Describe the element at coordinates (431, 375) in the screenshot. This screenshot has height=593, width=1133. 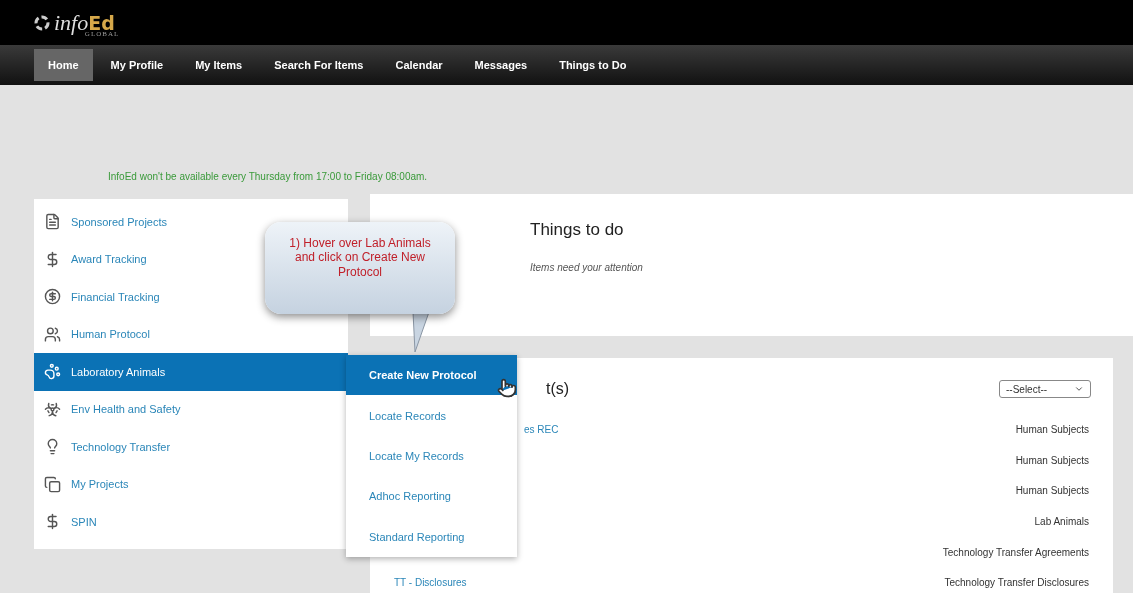
I see `submenu-item: Create New Protocol` at that location.